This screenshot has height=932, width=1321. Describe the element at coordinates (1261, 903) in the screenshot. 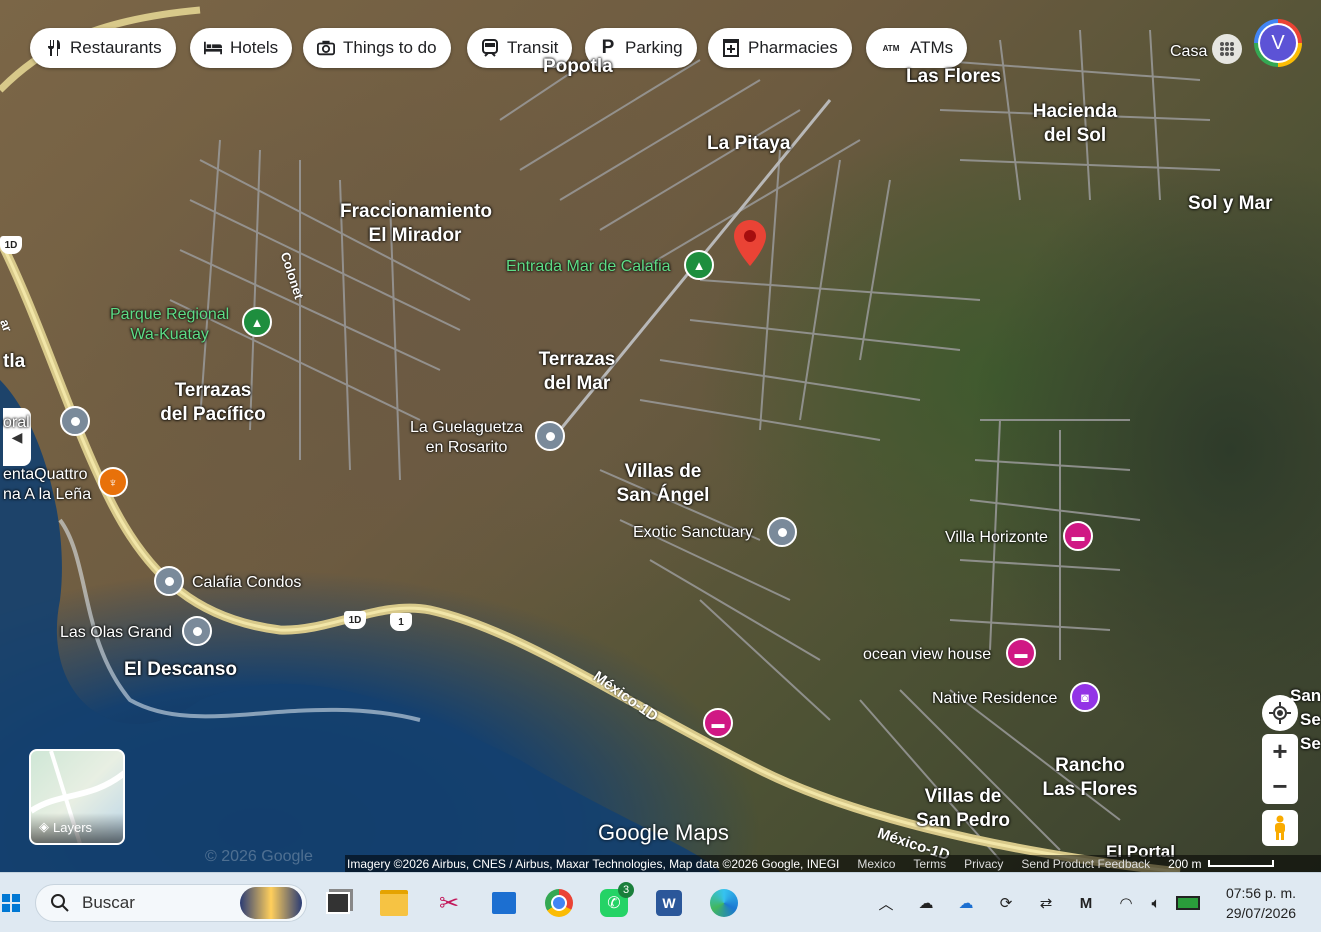

I see `clock: 07:56 p. m. 29/07/2026` at that location.